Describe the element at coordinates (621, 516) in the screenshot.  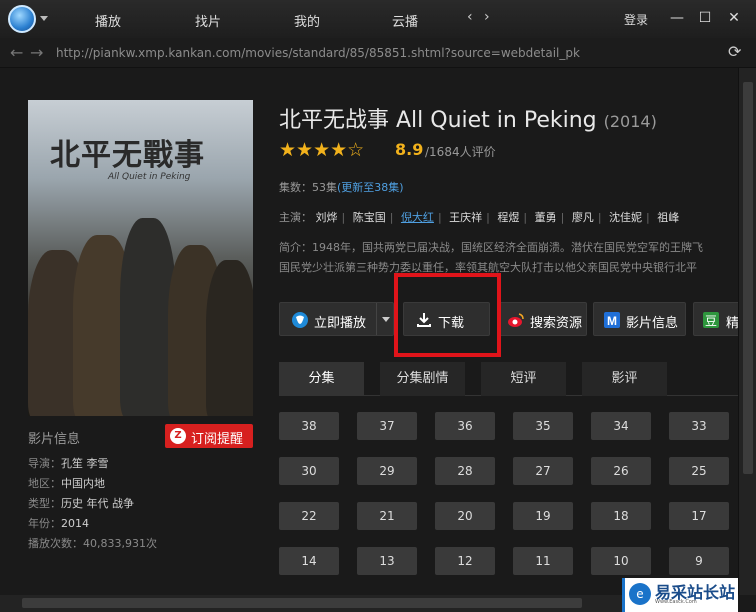
I see `episode-button: 18` at that location.